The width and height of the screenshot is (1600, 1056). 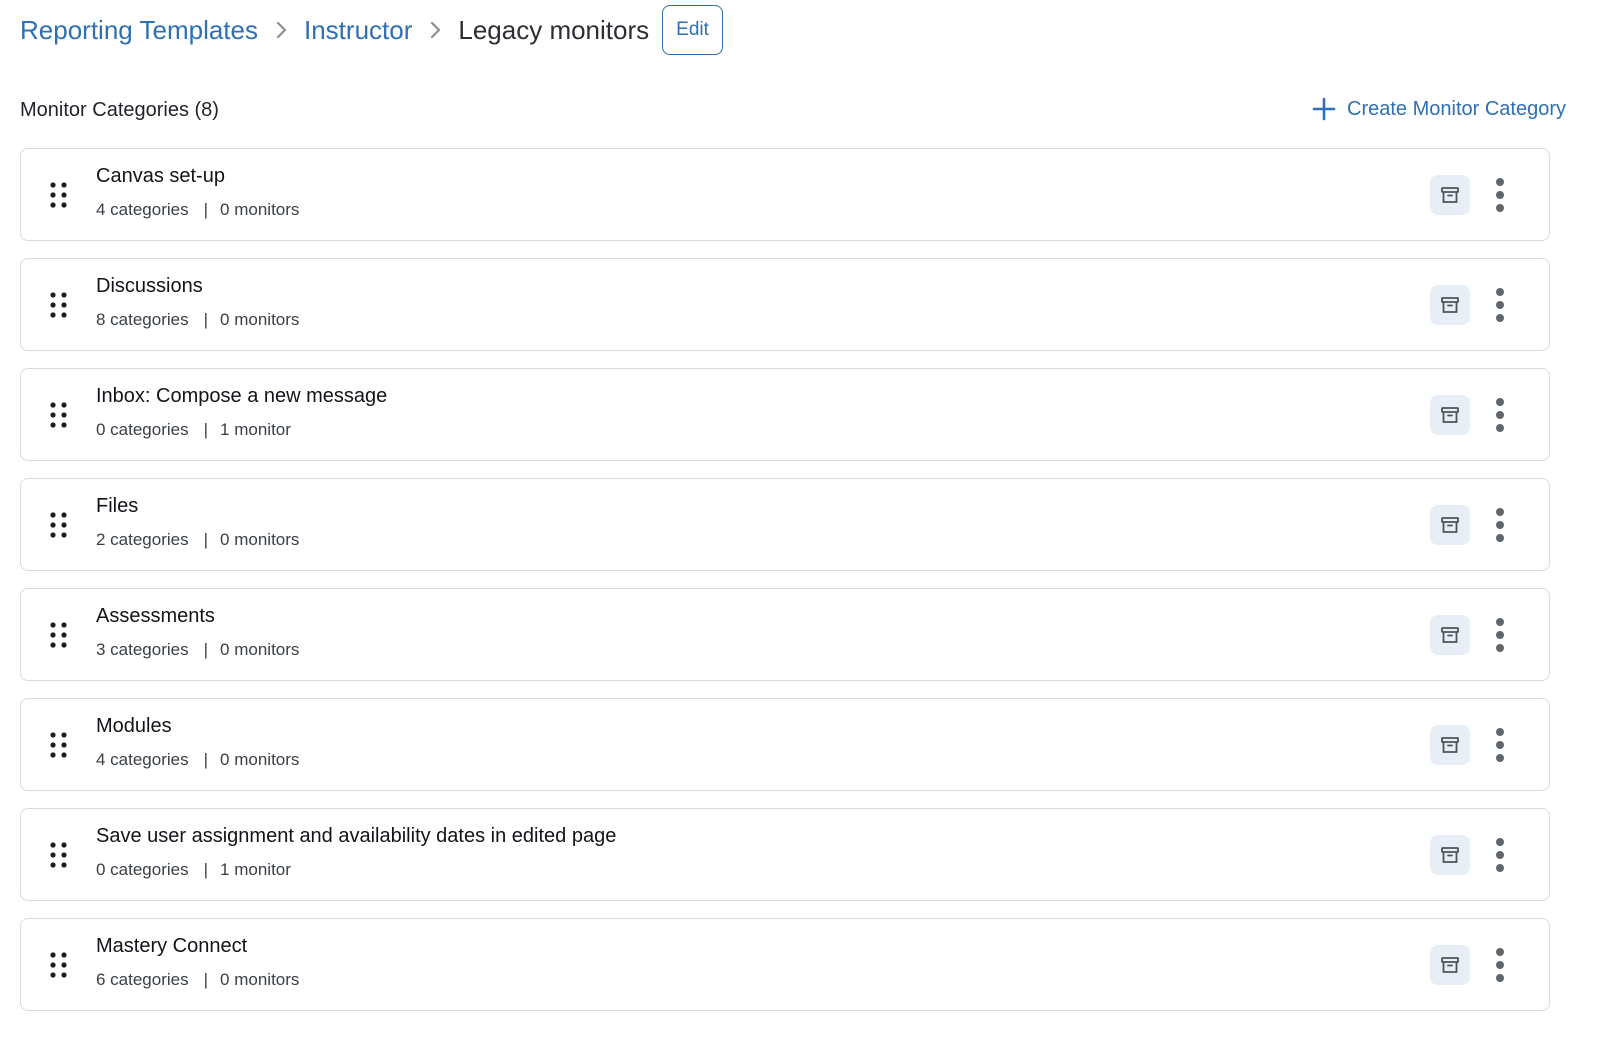 What do you see at coordinates (785, 744) in the screenshot?
I see `monitor-category-card: Modules 4 categories | 0 monitors` at bounding box center [785, 744].